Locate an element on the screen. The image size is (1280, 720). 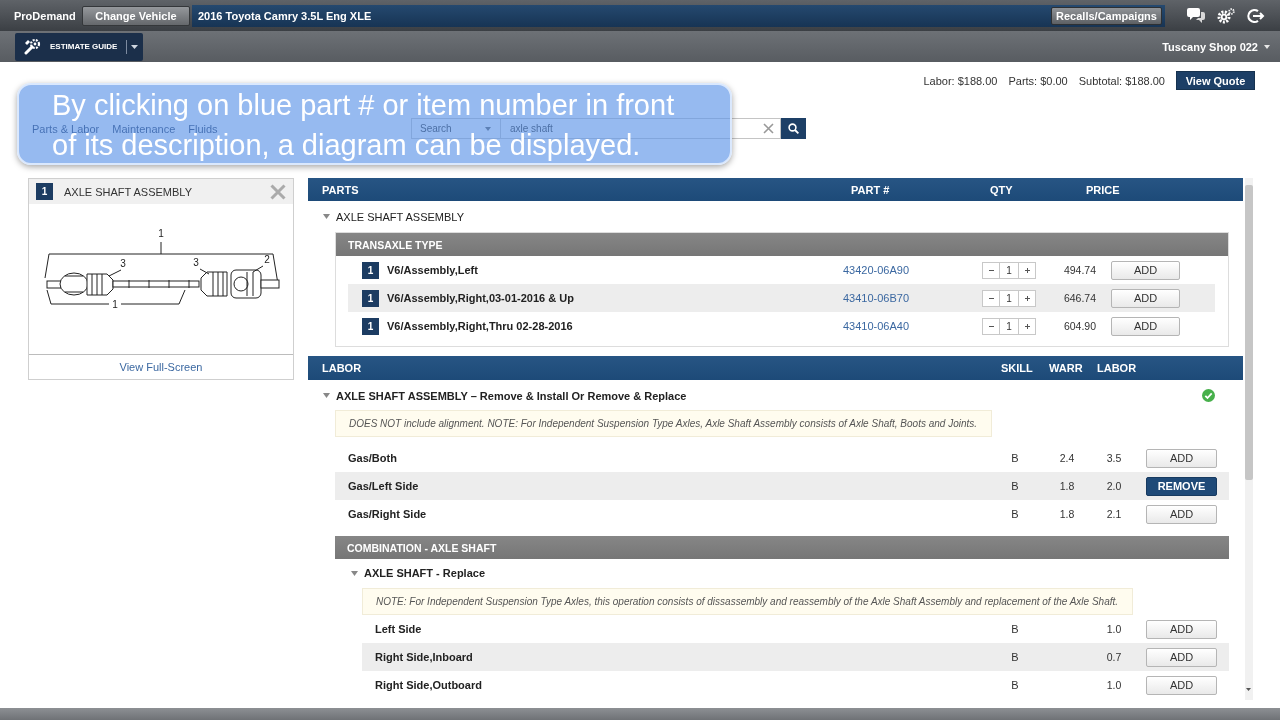
search-button is located at coordinates (793, 128).